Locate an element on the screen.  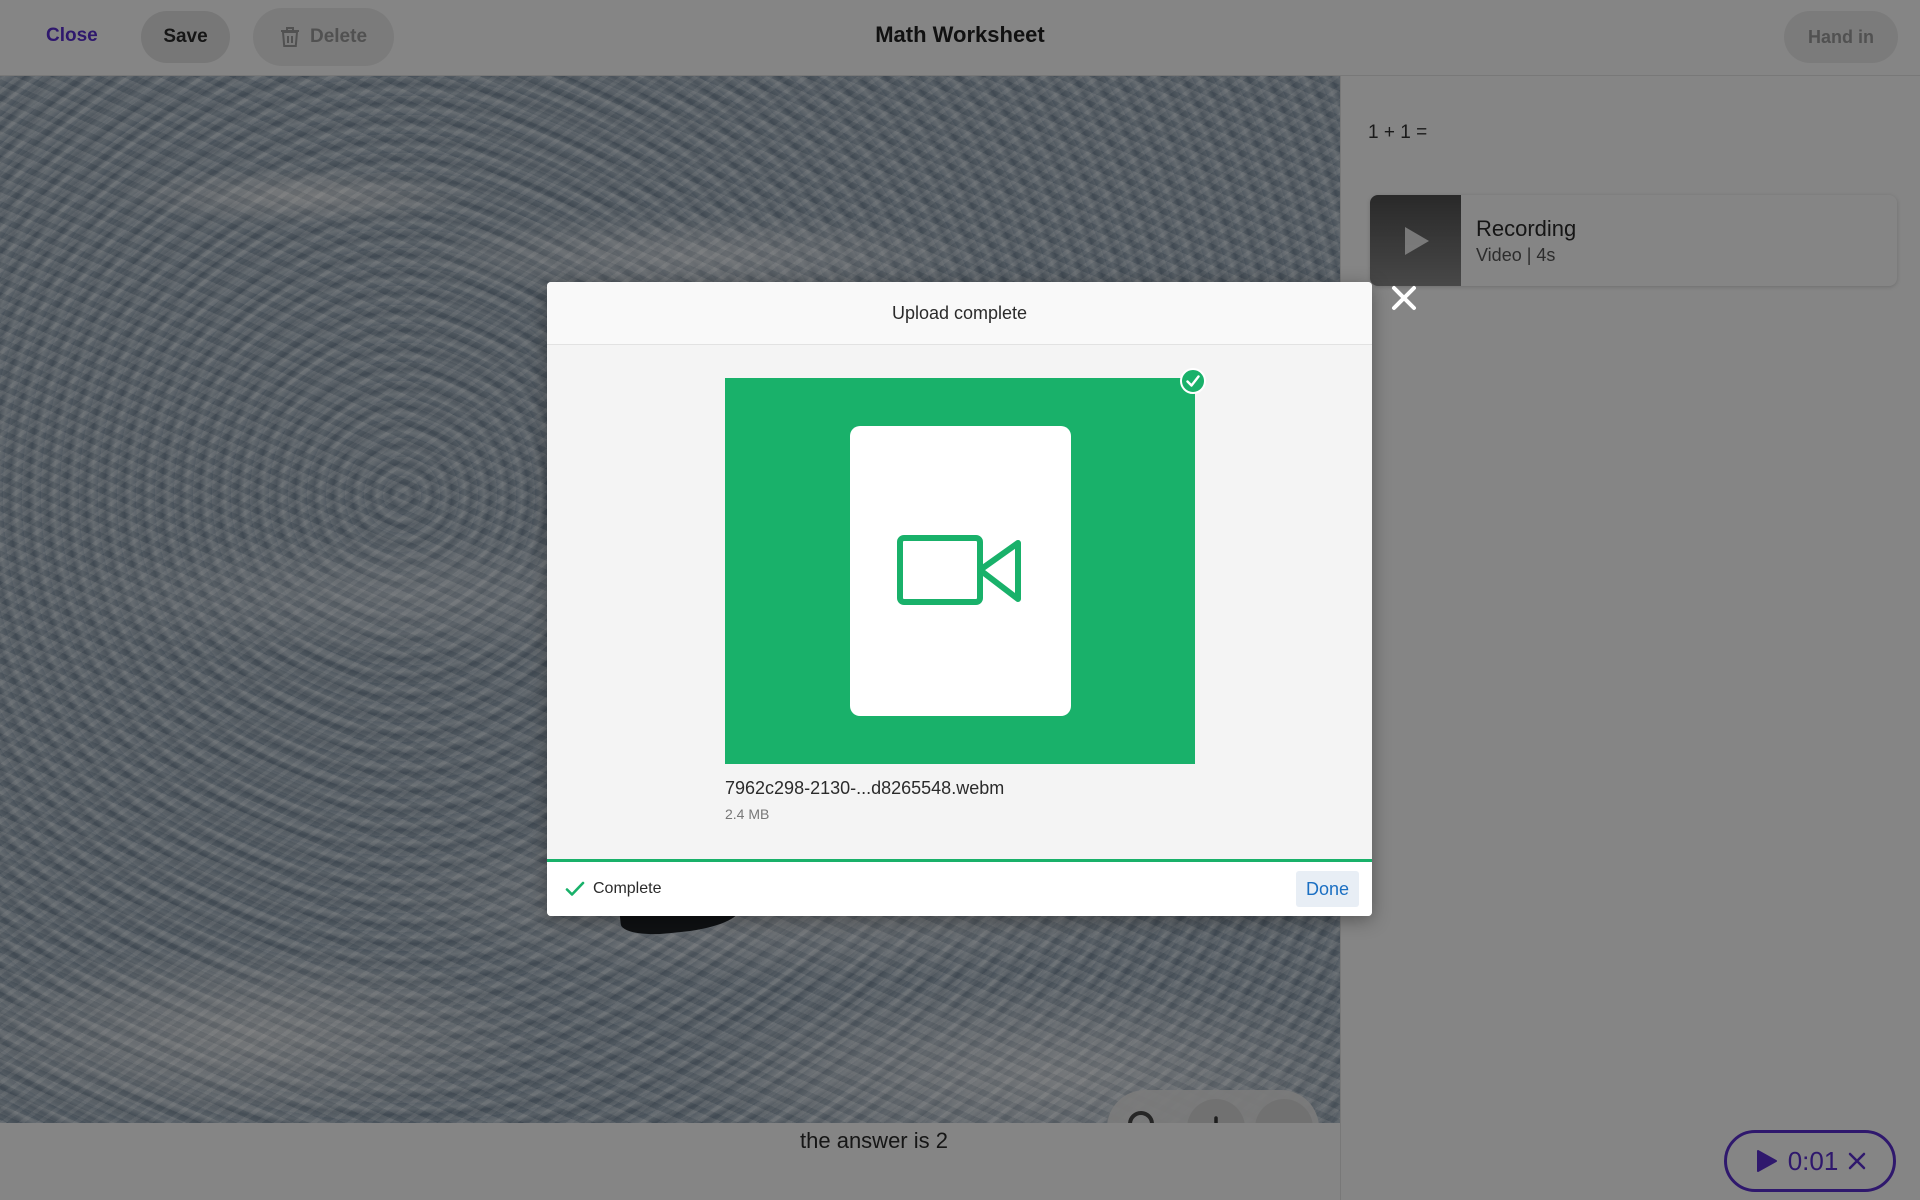
status-label: Complete is located at coordinates (627, 888).